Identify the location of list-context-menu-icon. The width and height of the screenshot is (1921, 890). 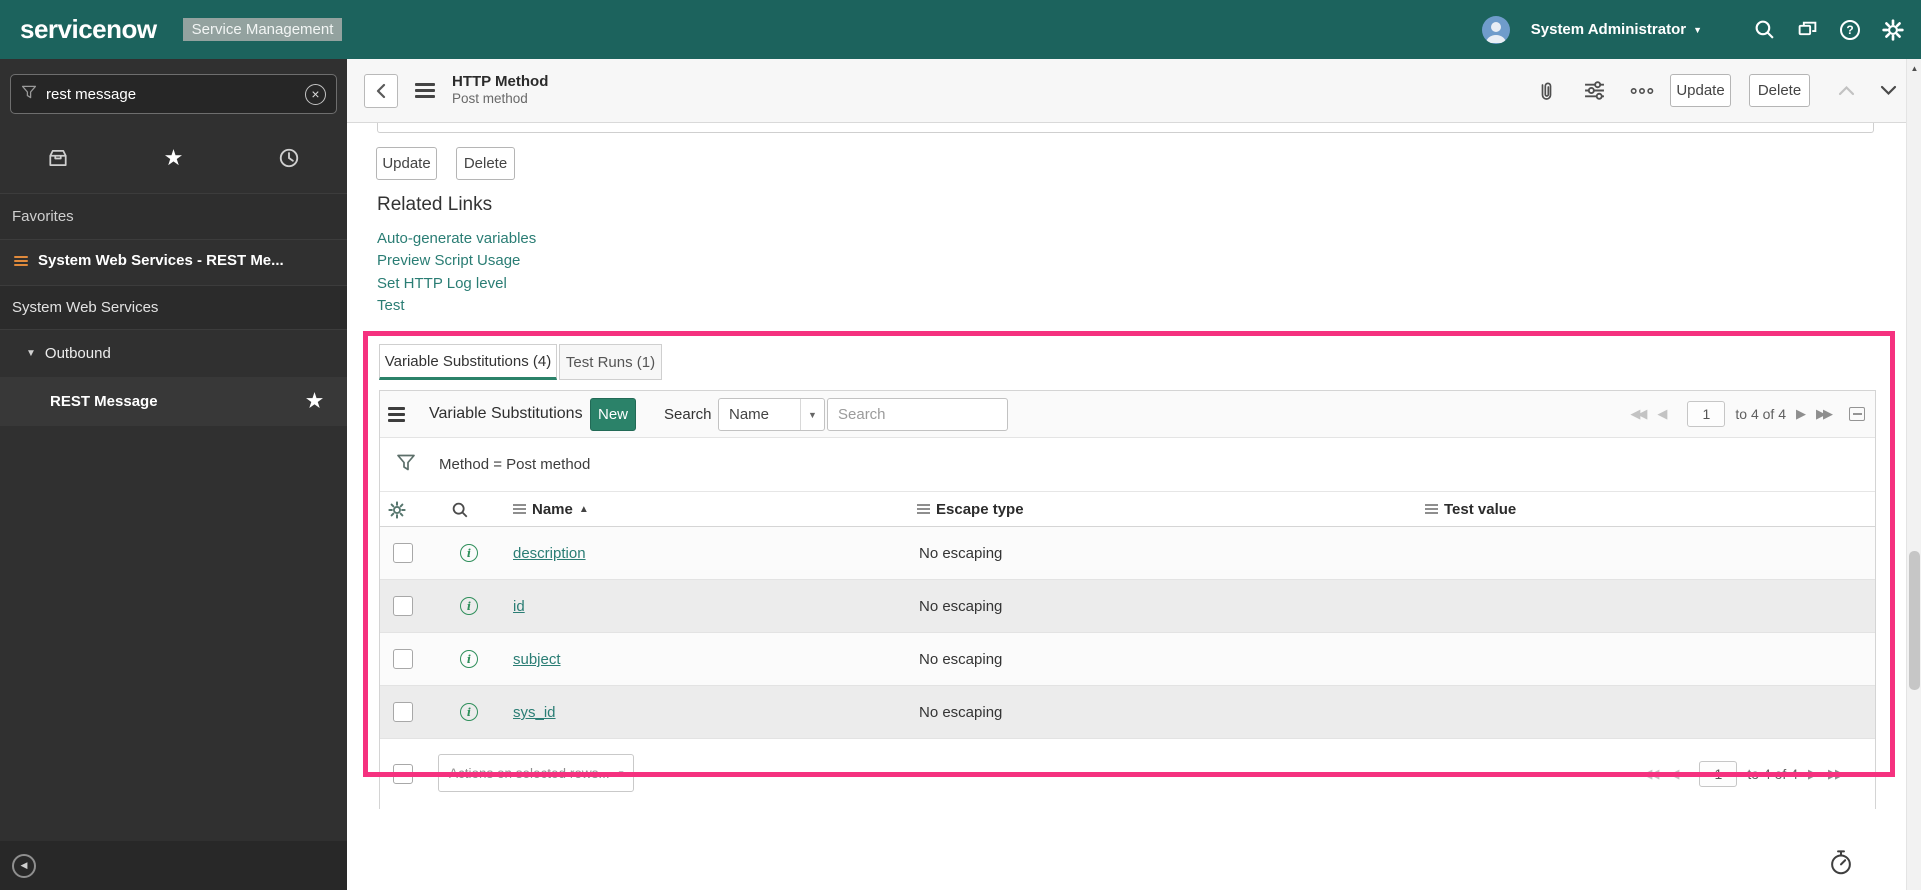
(400, 414).